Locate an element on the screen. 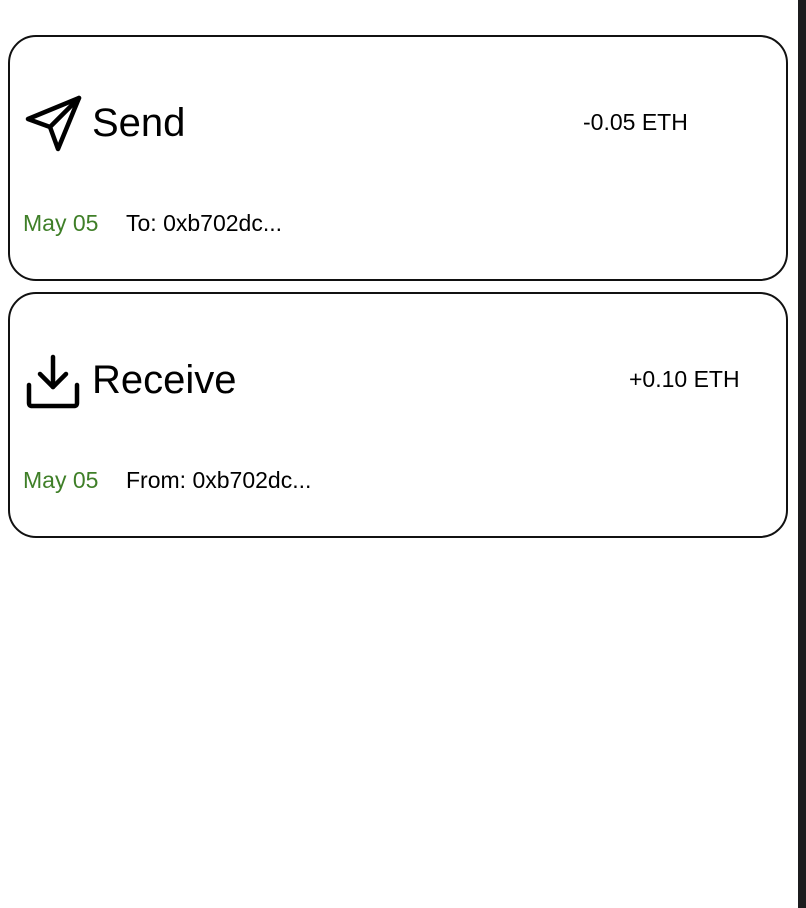  transaction-type: Receive is located at coordinates (164, 380).